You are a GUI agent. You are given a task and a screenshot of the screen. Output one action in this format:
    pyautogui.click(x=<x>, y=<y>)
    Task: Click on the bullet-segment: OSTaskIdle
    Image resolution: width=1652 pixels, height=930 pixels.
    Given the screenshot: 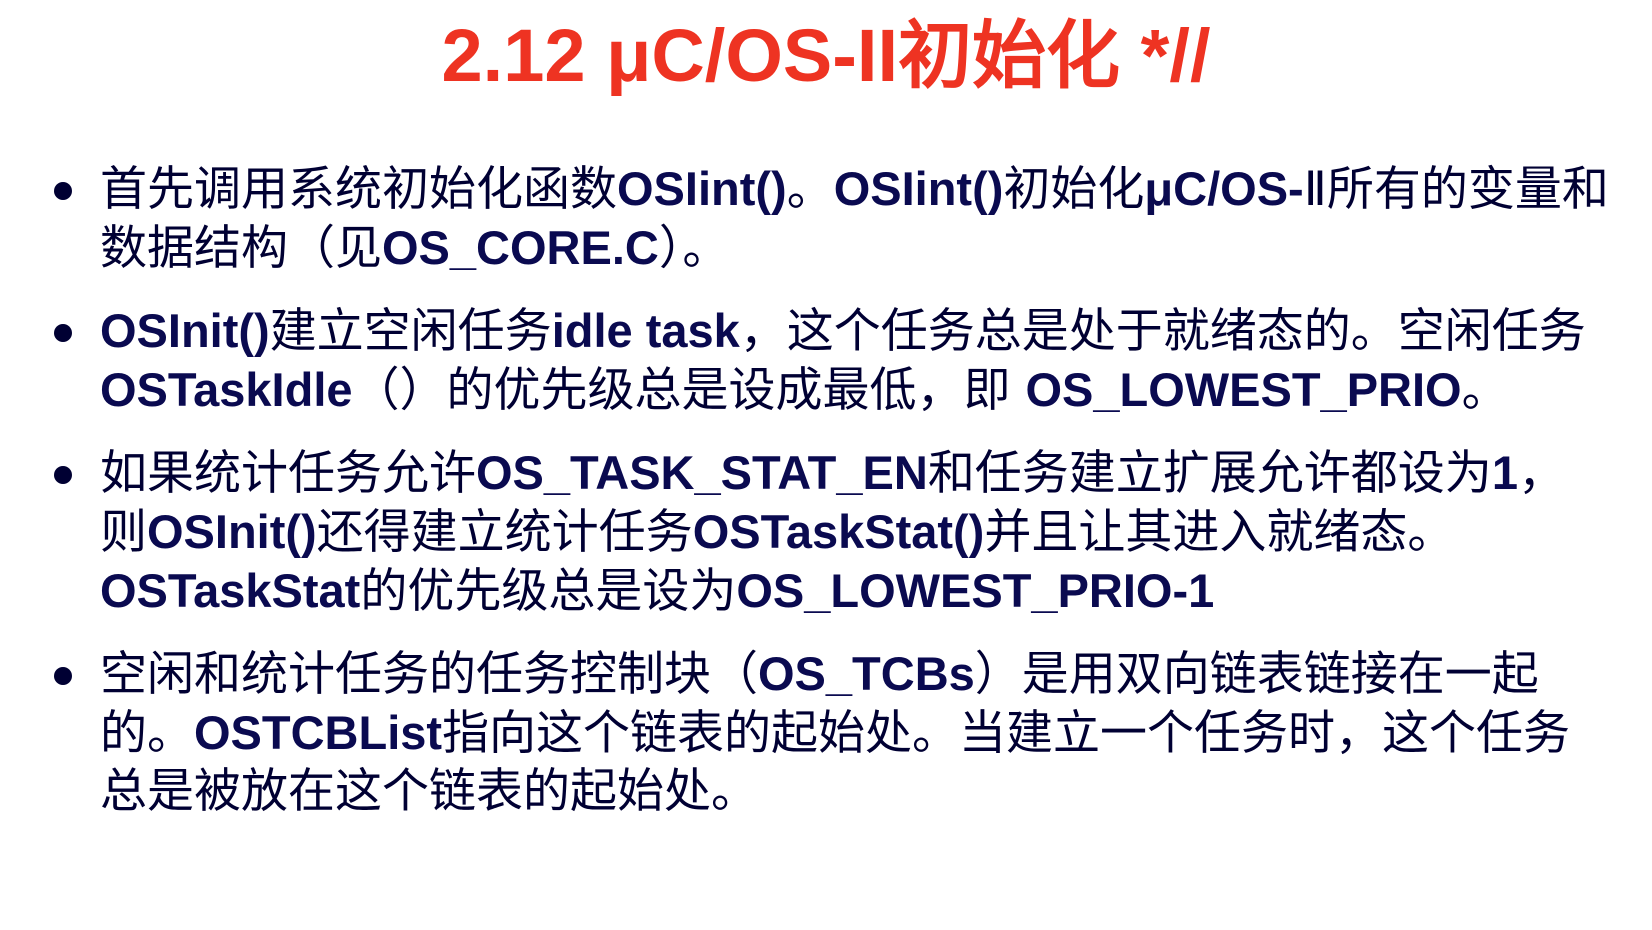 What is the action you would take?
    pyautogui.click(x=226, y=389)
    